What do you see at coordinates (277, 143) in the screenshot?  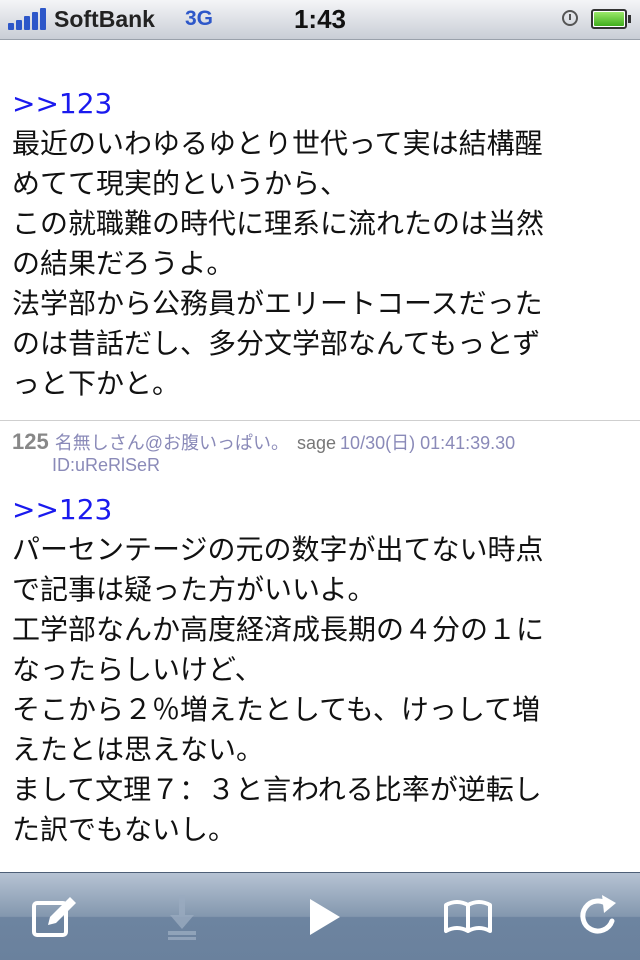 I see `post-line: 最近のいわゆるゆとり世代って実は結構醒` at bounding box center [277, 143].